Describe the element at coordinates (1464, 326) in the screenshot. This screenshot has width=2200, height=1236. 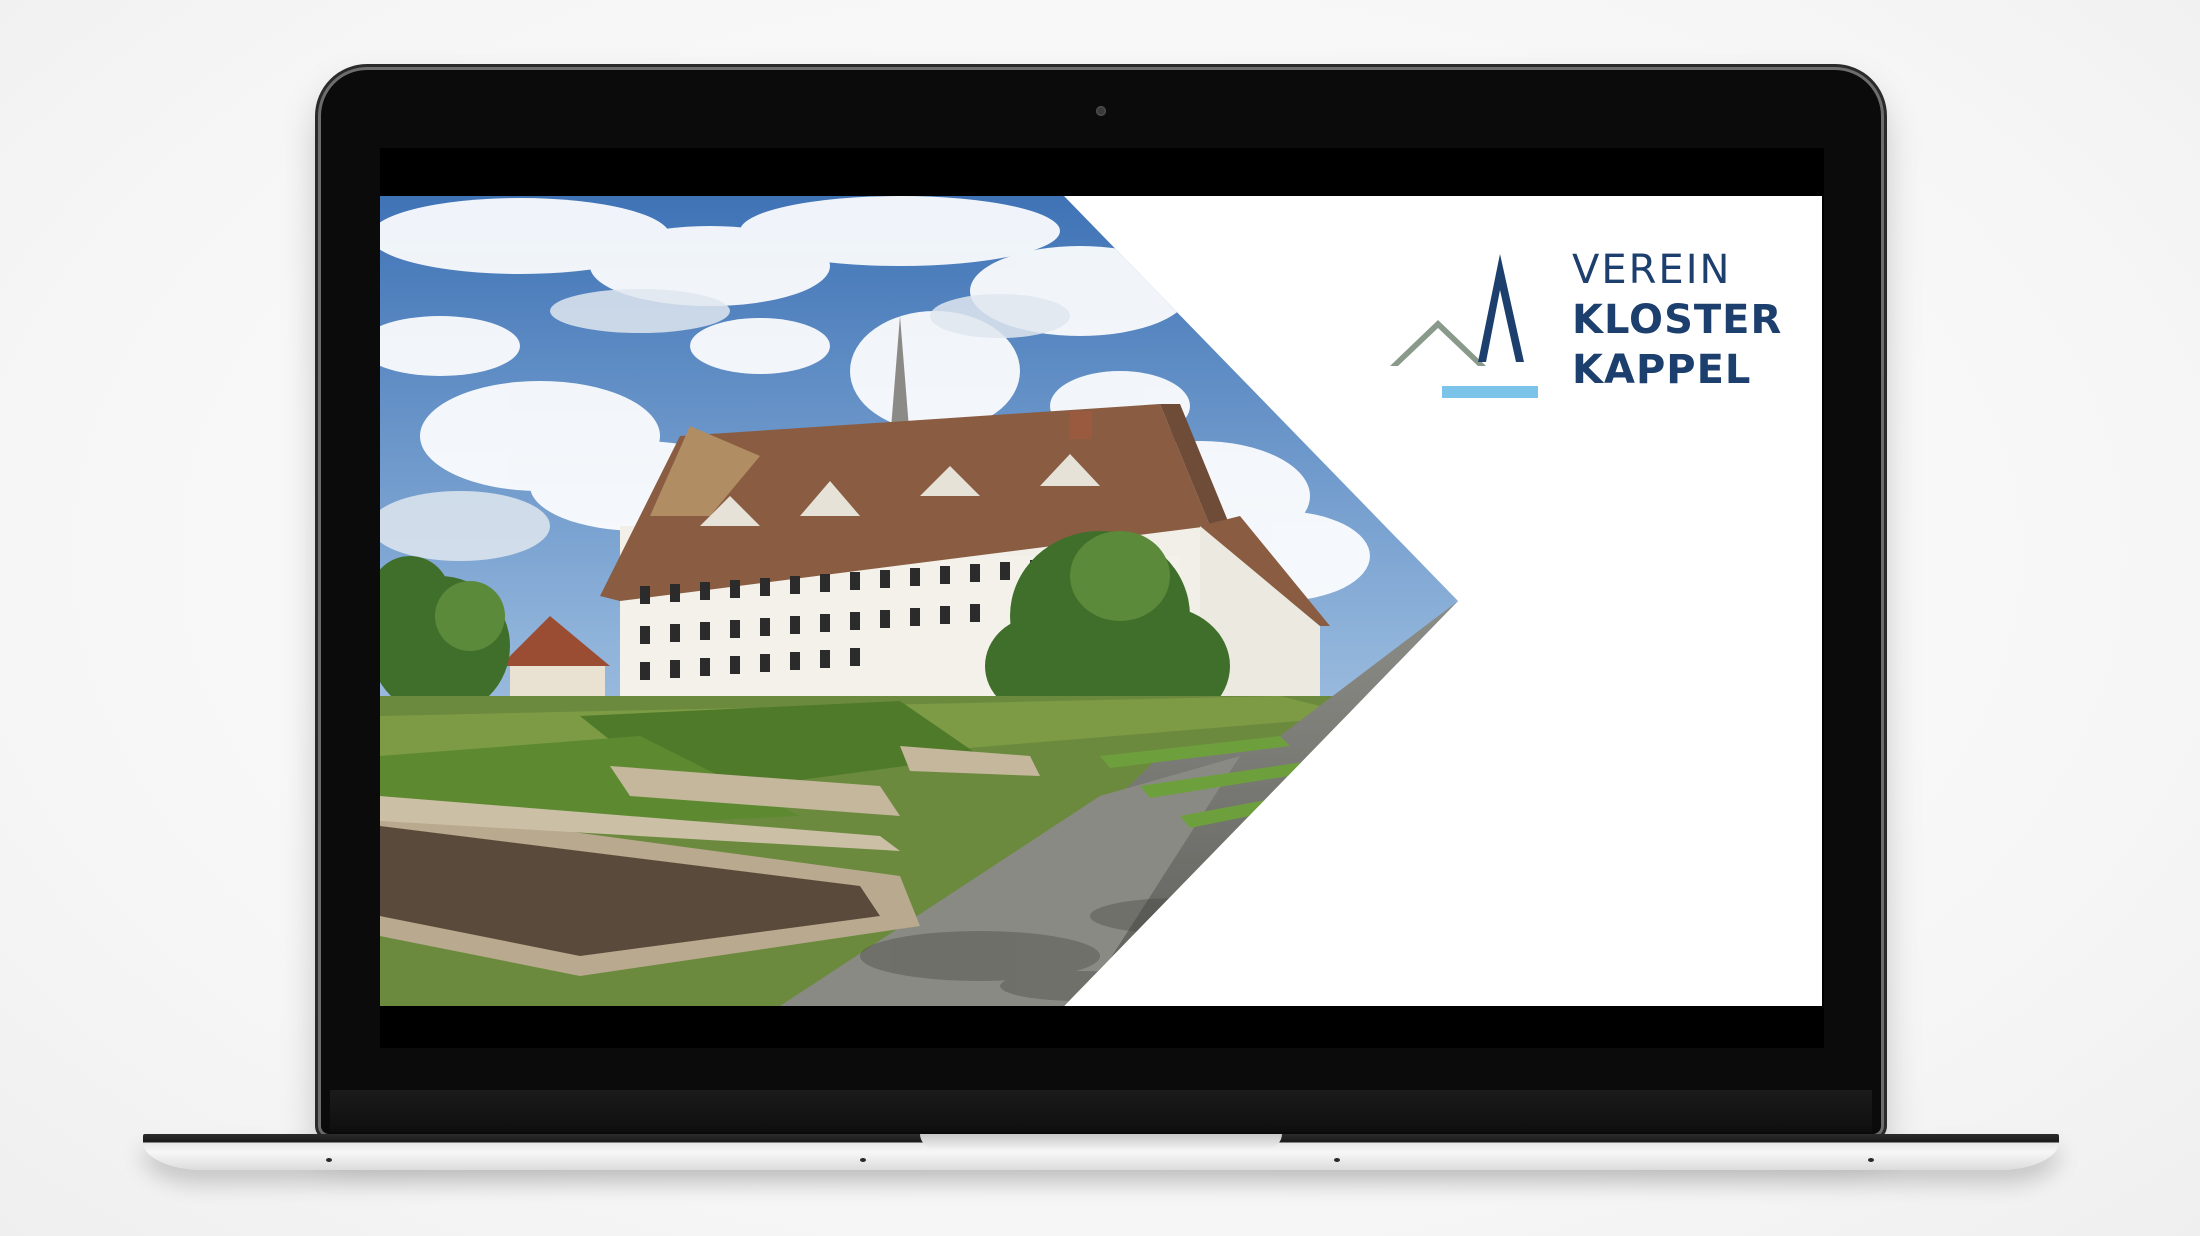
I see `logo-mark-icon` at that location.